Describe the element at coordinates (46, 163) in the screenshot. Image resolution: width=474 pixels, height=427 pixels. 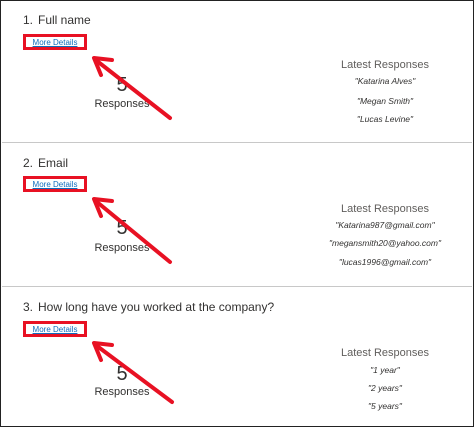
I see `question-title: 2. Email` at that location.